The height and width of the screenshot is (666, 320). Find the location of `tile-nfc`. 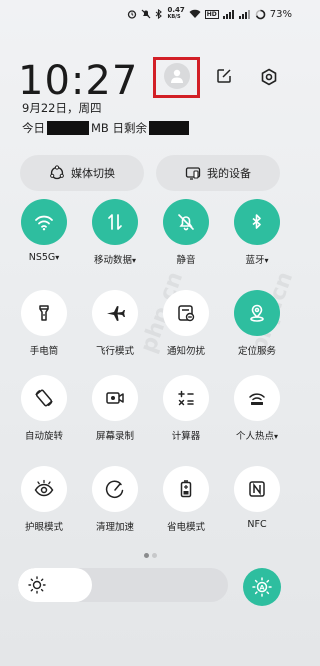

tile-nfc is located at coordinates (257, 489).